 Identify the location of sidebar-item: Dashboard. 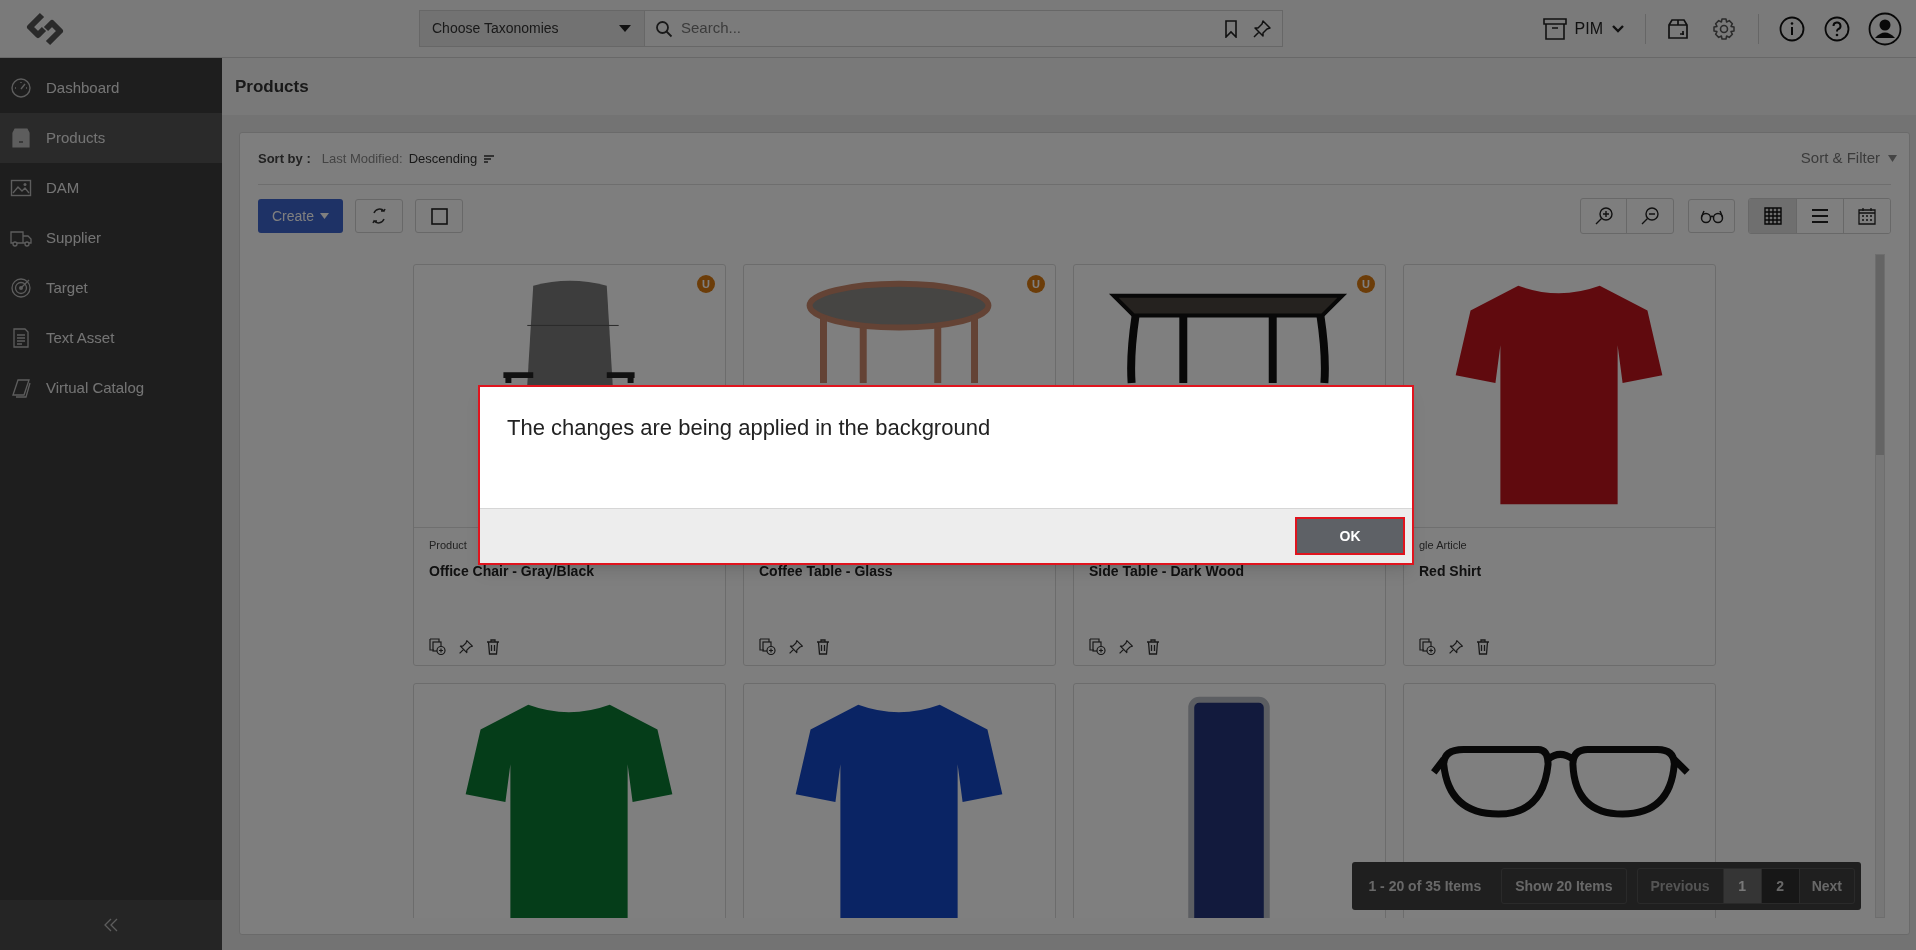
(111, 88).